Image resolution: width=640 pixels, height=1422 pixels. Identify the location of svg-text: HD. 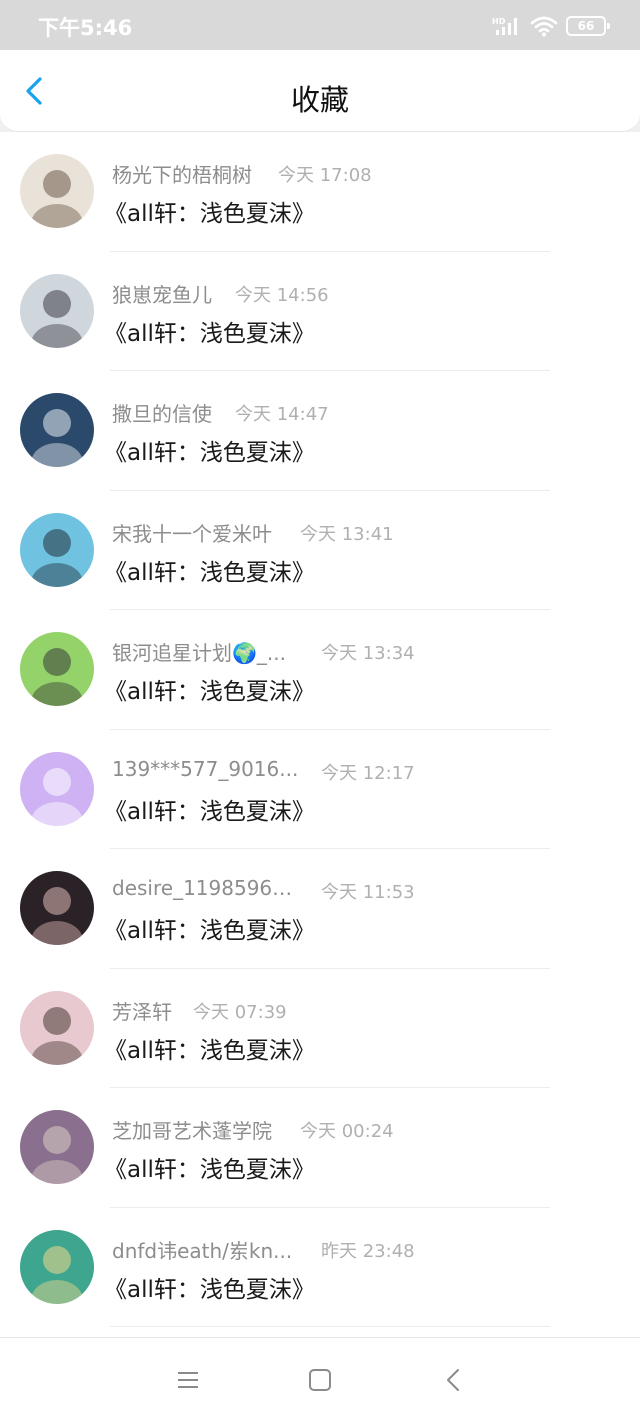
(499, 21).